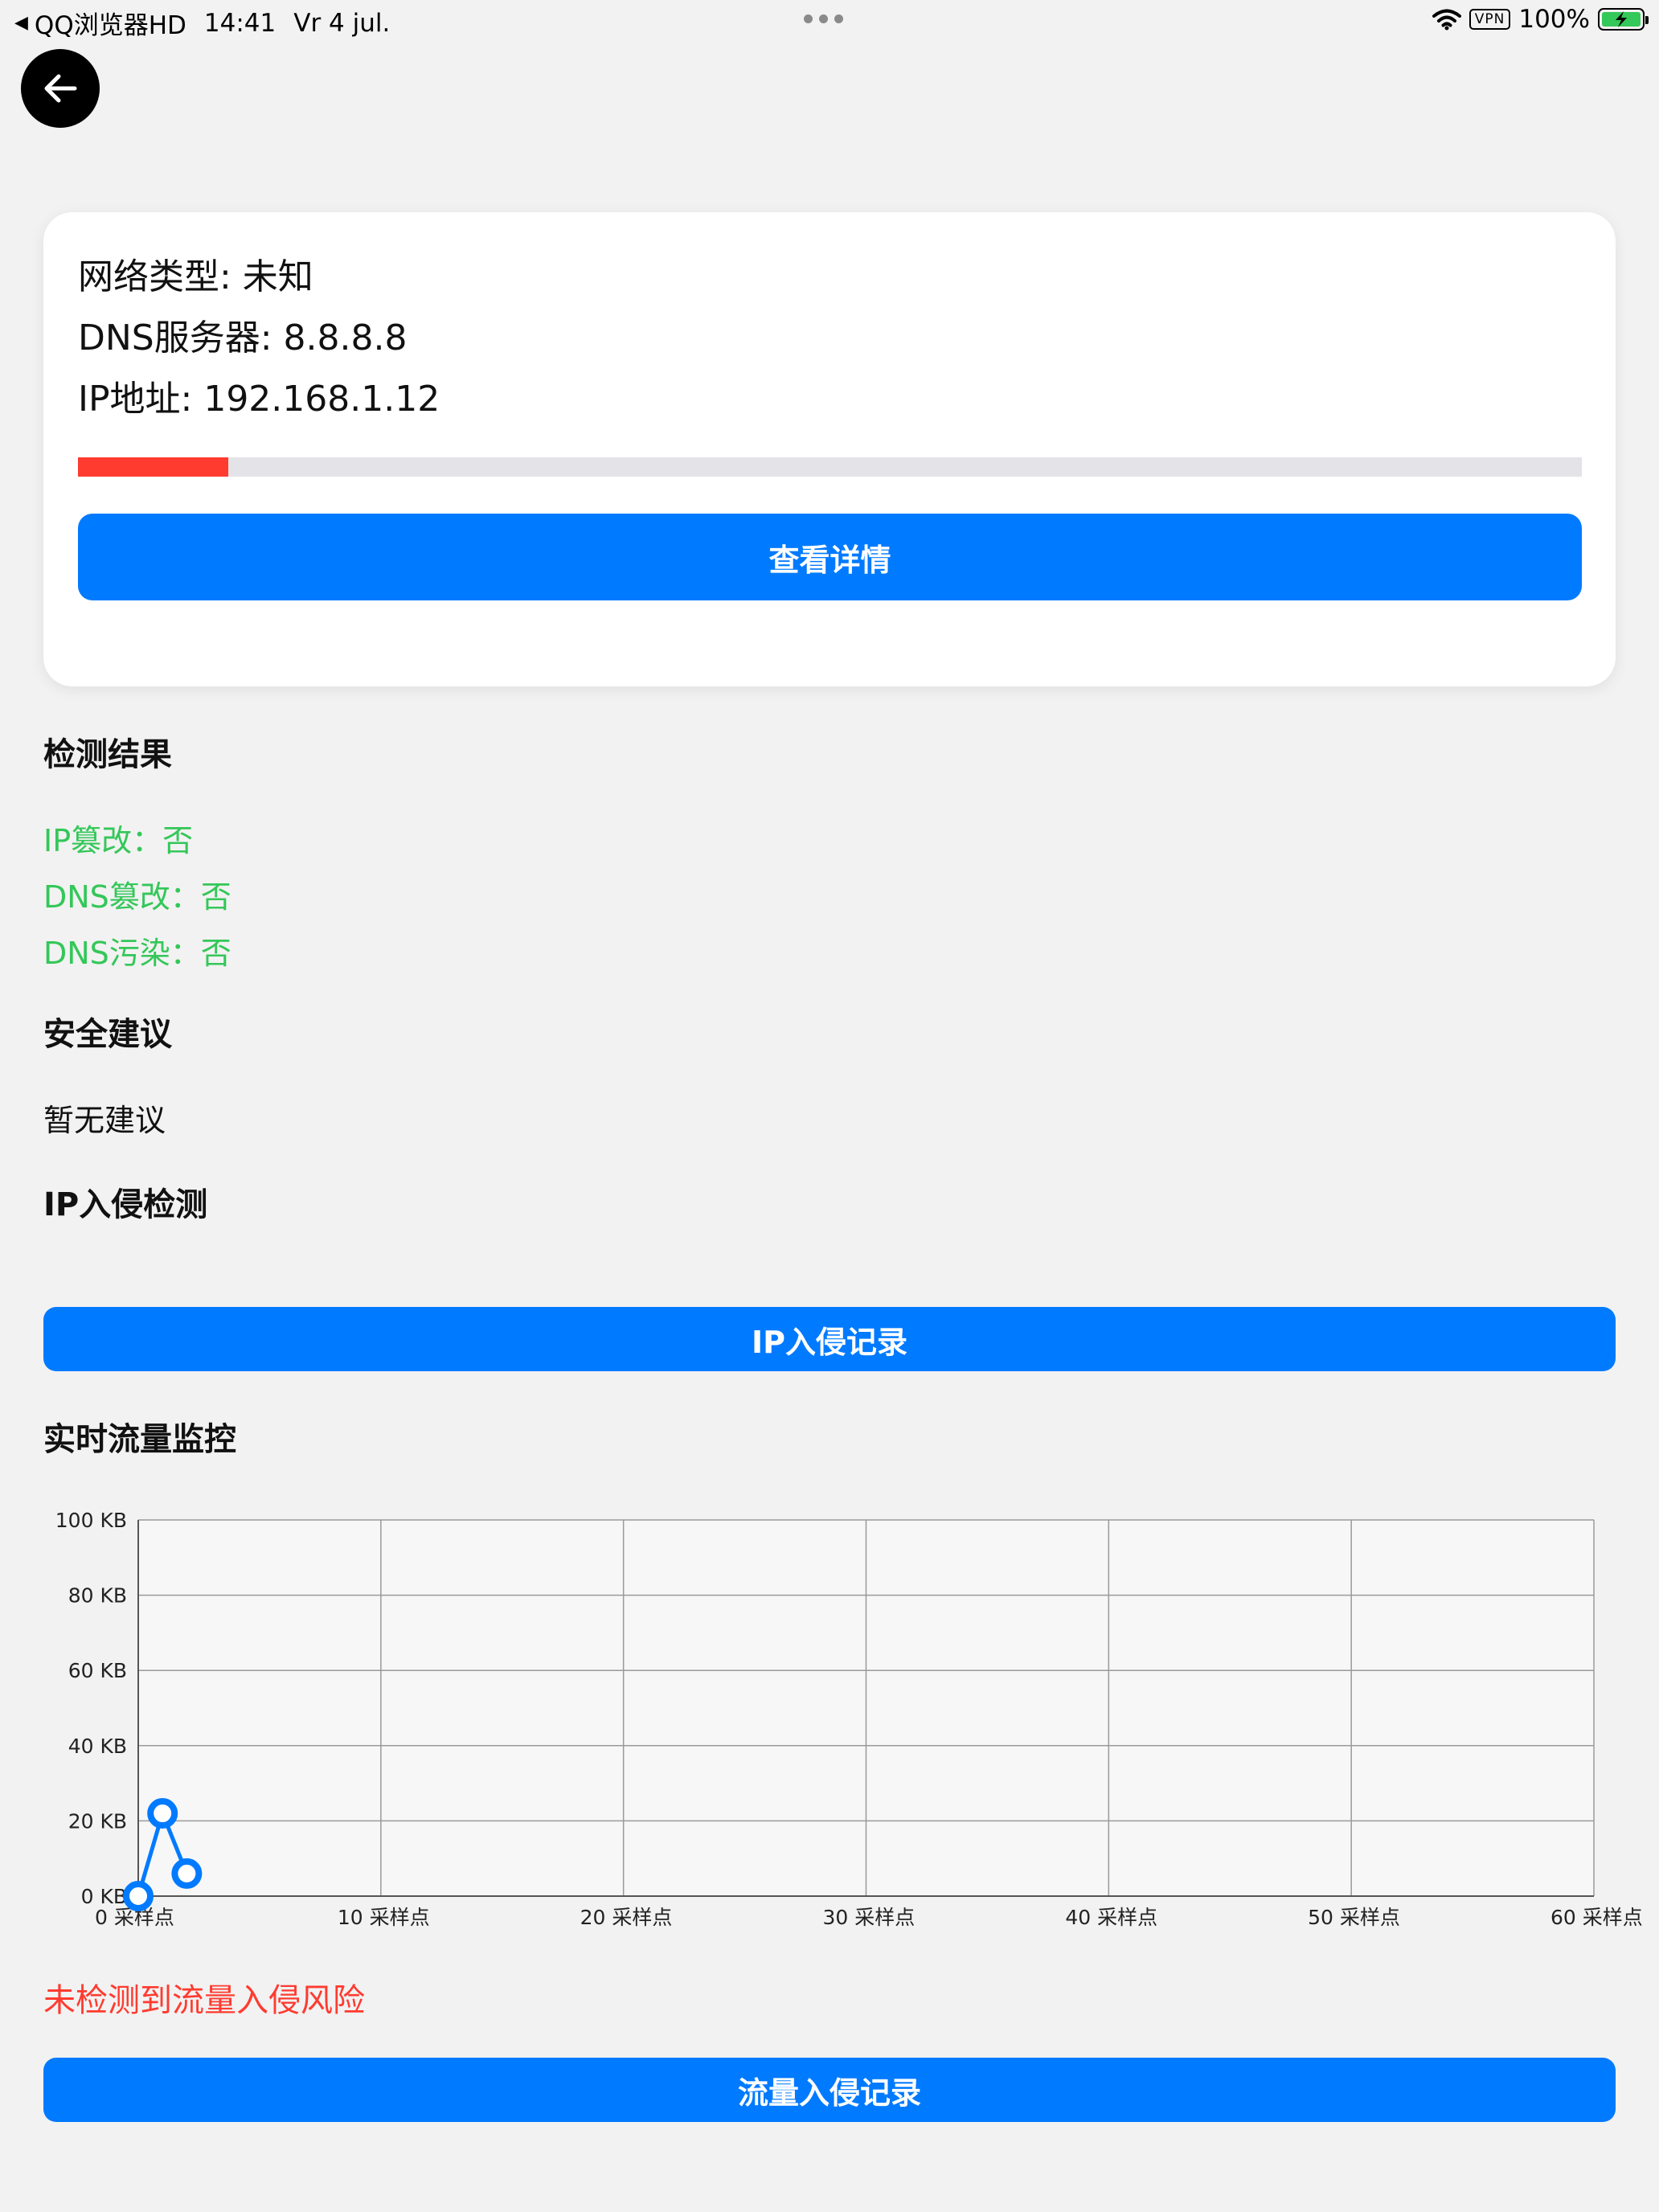 The image size is (1659, 2212). Describe the element at coordinates (104, 1120) in the screenshot. I see `security-advice-text: 暂无建议` at that location.